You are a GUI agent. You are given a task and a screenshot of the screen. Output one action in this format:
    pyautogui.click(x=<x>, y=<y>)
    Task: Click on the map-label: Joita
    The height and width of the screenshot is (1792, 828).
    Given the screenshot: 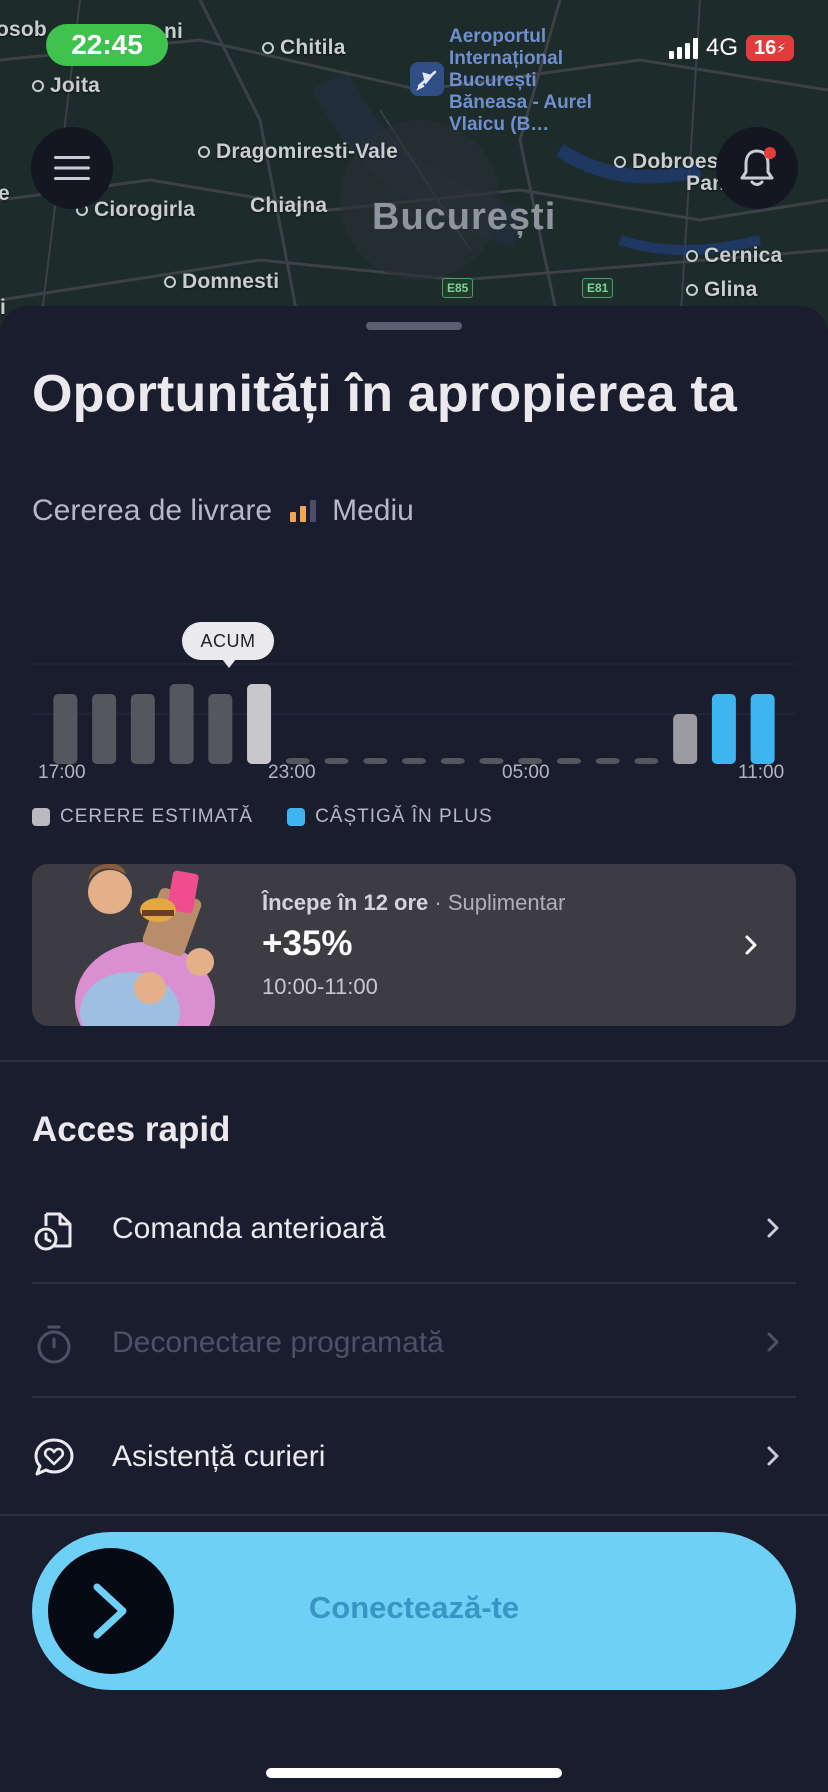 What is the action you would take?
    pyautogui.click(x=66, y=86)
    